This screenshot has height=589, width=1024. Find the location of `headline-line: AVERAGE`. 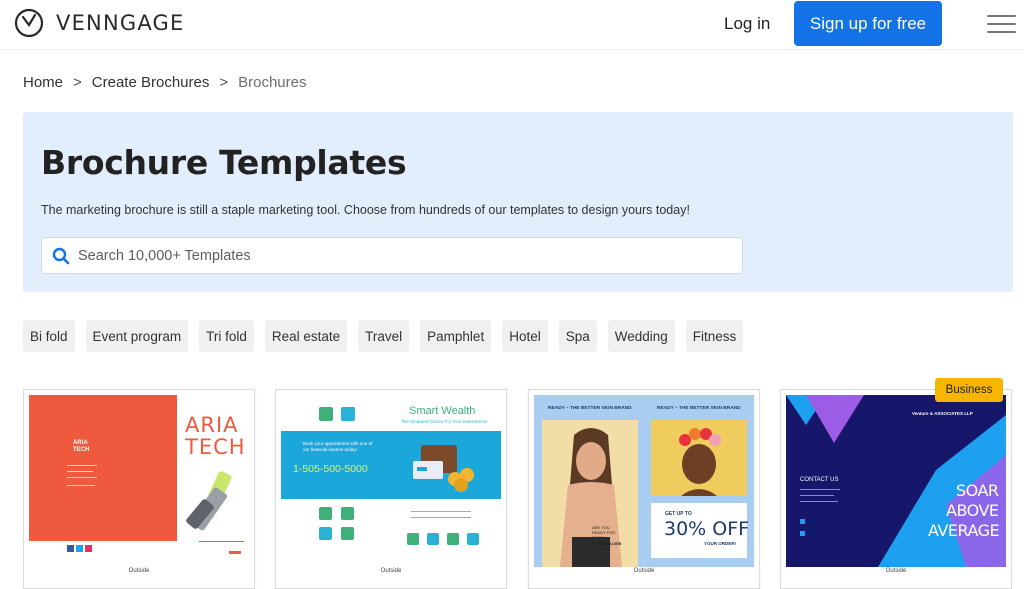

headline-line: AVERAGE is located at coordinates (964, 530).